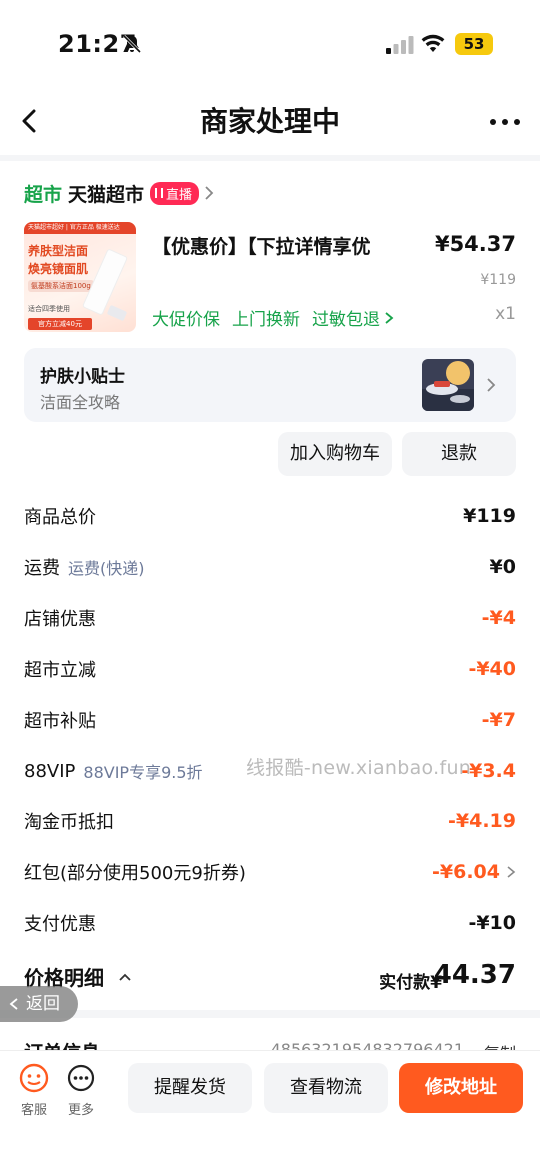 This screenshot has width=540, height=1174. What do you see at coordinates (82, 377) in the screenshot?
I see `tips-title: 护肤小贴士` at bounding box center [82, 377].